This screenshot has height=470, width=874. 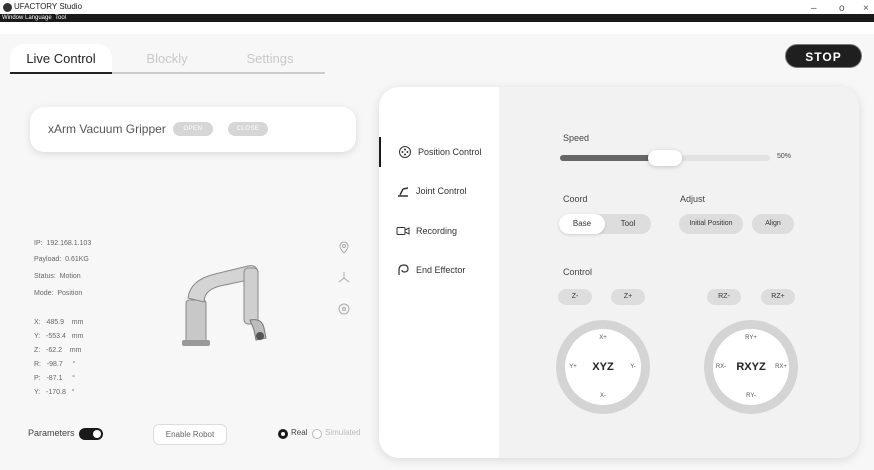 What do you see at coordinates (814, 9) in the screenshot?
I see `minimize-button: –` at bounding box center [814, 9].